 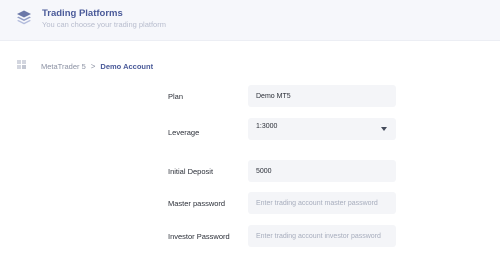 I want to click on master-password-placeholder: Enter trading account master password, so click(x=317, y=203).